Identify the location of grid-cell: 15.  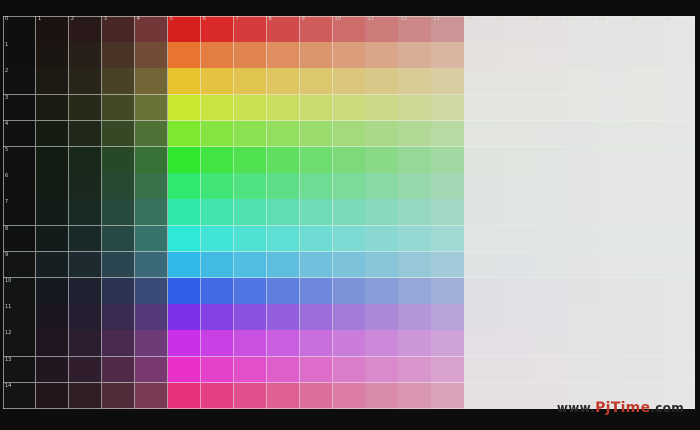
(514, 29).